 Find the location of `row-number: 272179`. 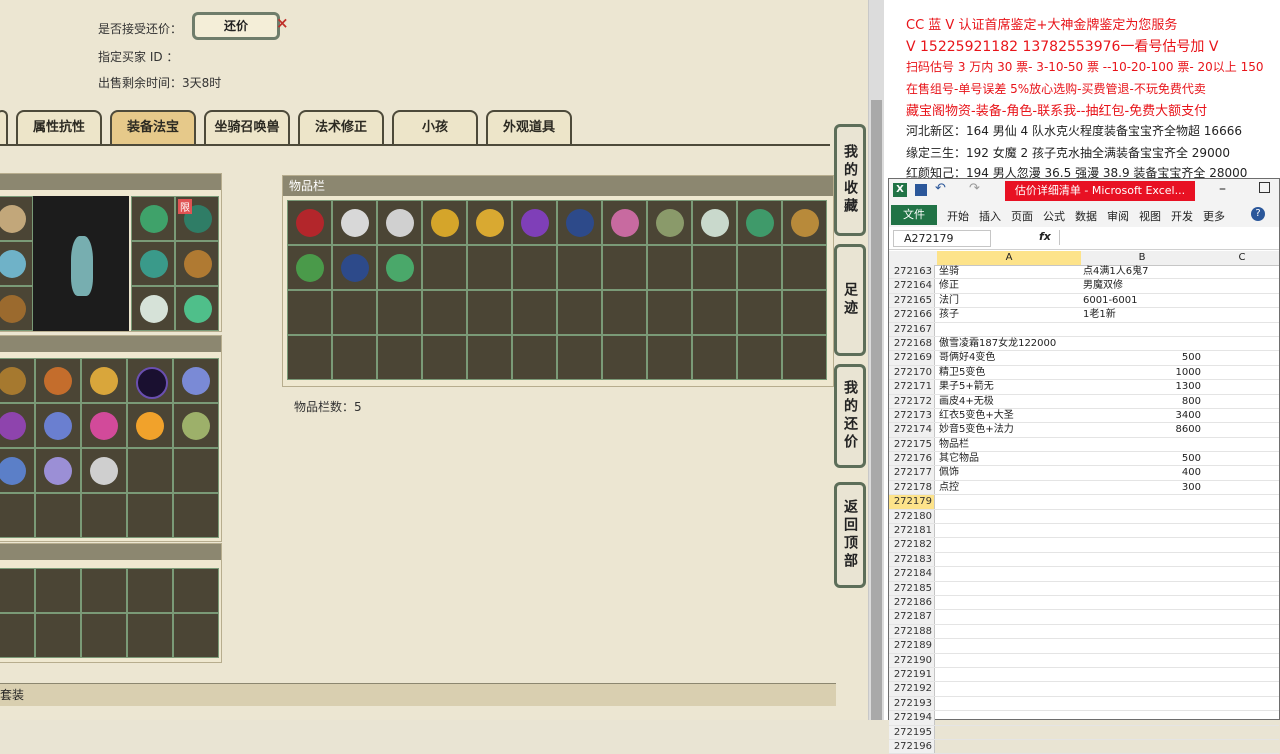

row-number: 272179 is located at coordinates (912, 502).